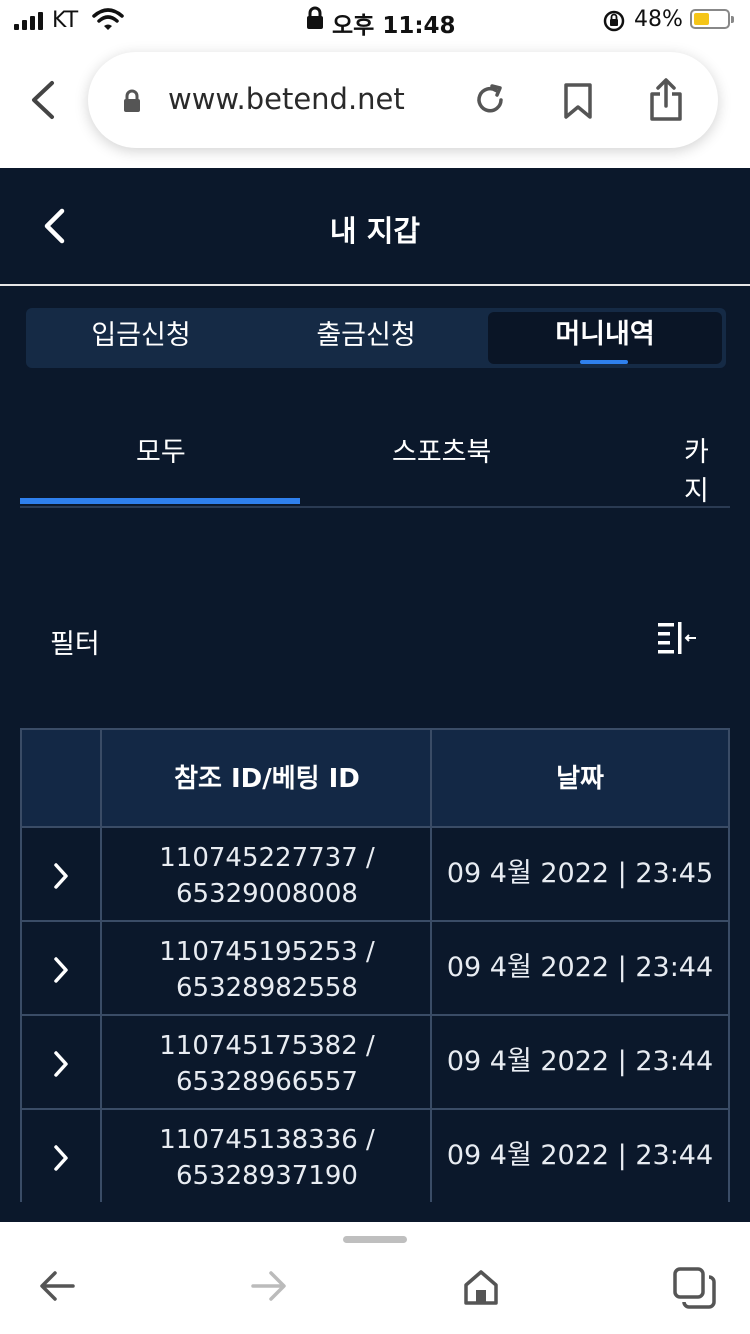 The height and width of the screenshot is (1334, 750). I want to click on reload-icon, so click(490, 102).